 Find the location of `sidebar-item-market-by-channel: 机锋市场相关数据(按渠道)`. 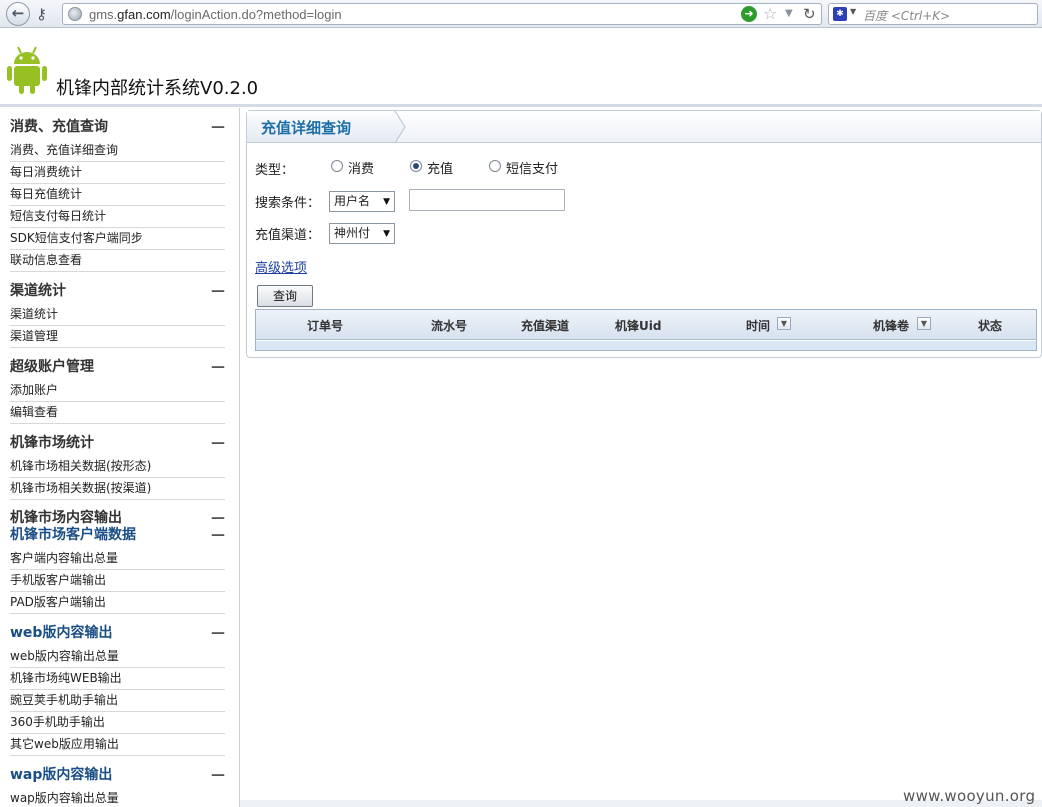

sidebar-item-market-by-channel: 机锋市场相关数据(按渠道) is located at coordinates (117, 489).